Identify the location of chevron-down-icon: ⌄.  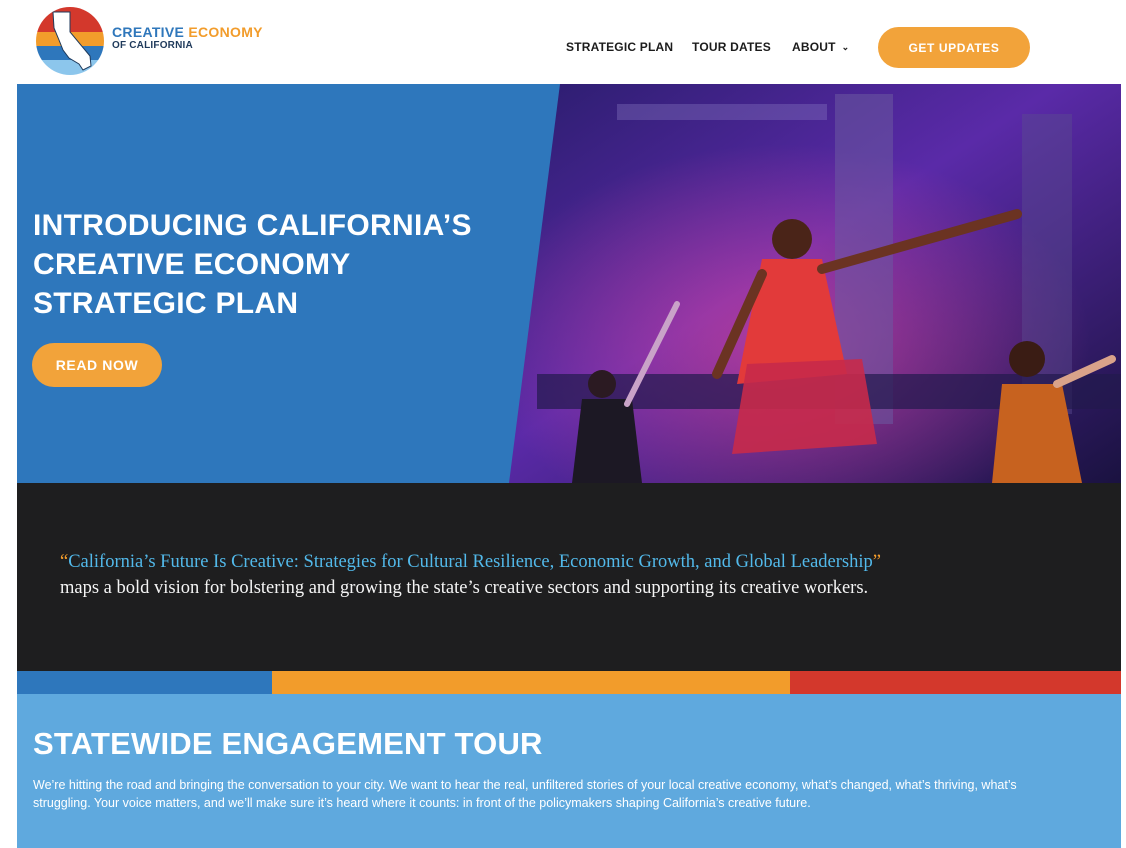
(845, 47).